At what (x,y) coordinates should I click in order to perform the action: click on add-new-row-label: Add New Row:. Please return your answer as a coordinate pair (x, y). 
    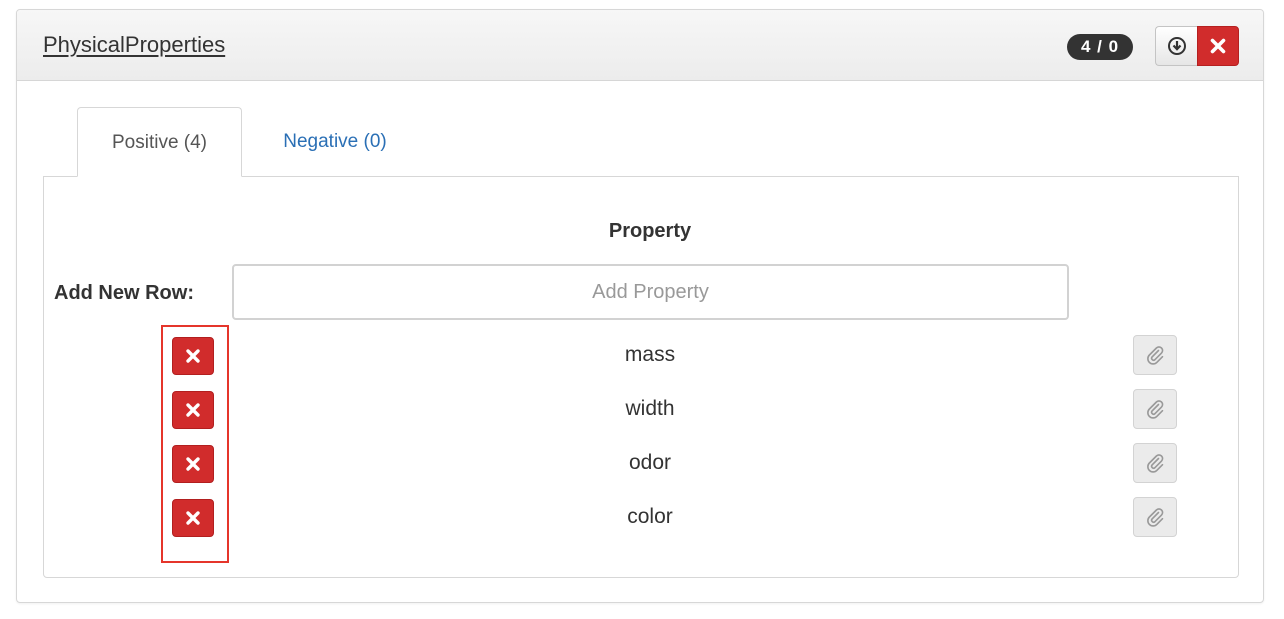
    Looking at the image, I should click on (124, 293).